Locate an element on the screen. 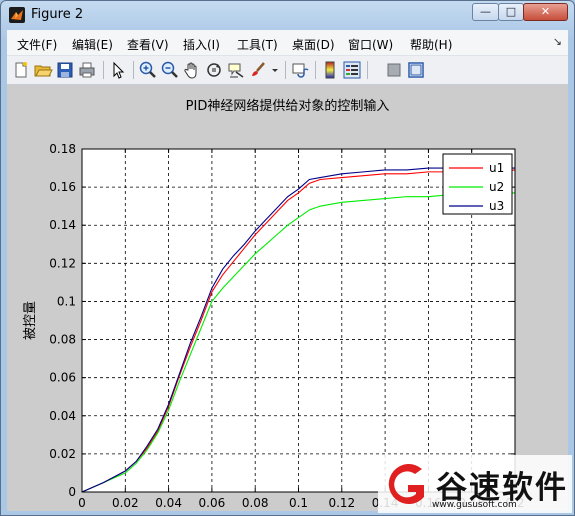 The width and height of the screenshot is (575, 516). menu-file: 文件(F) is located at coordinates (37, 44).